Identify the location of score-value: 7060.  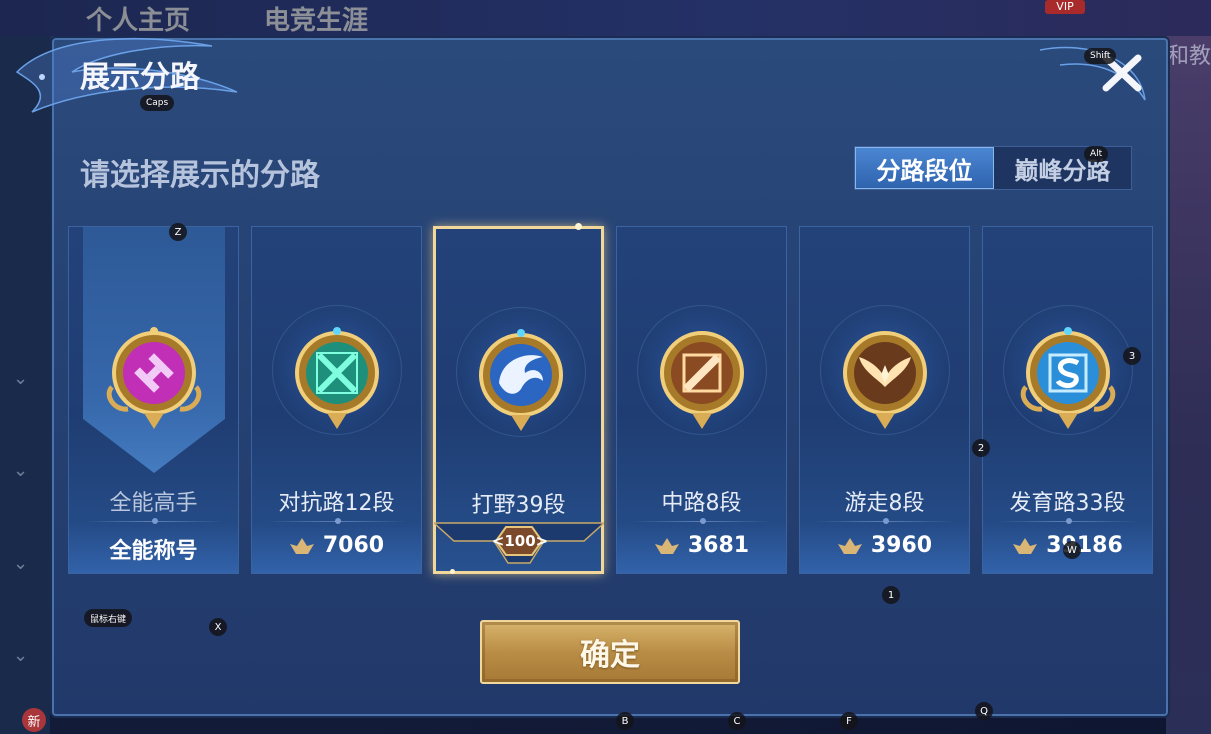
(353, 545).